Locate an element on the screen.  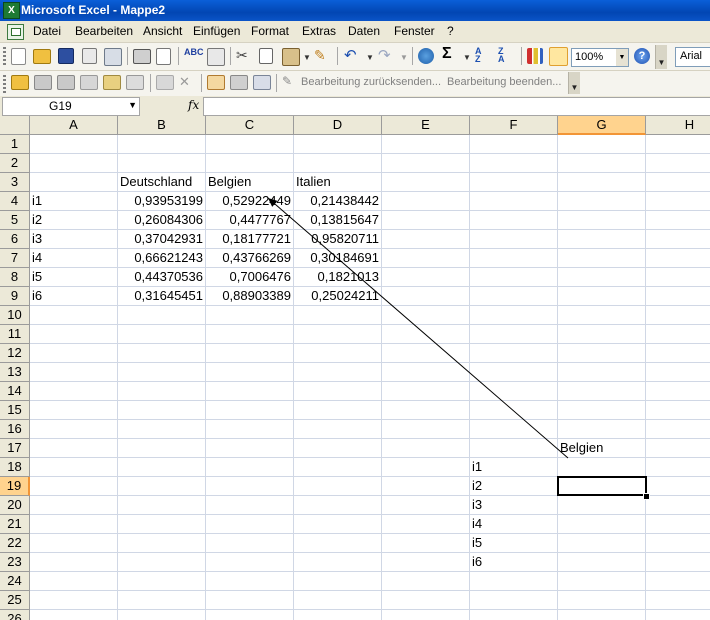
cell-e13 is located at coordinates (426, 372).